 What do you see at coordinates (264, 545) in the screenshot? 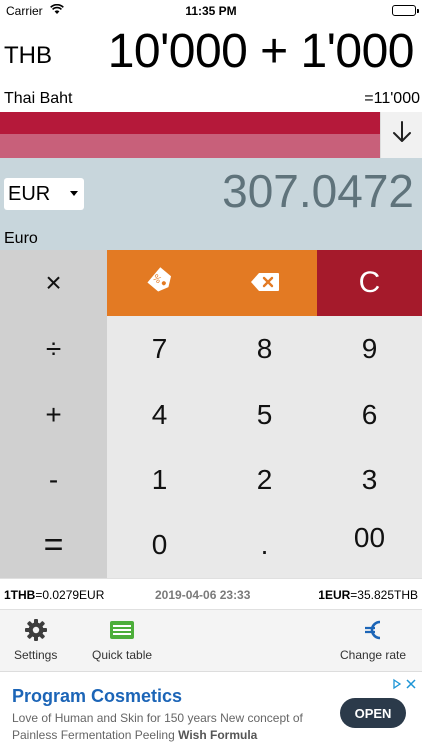
I see `decimal-point-key: .` at bounding box center [264, 545].